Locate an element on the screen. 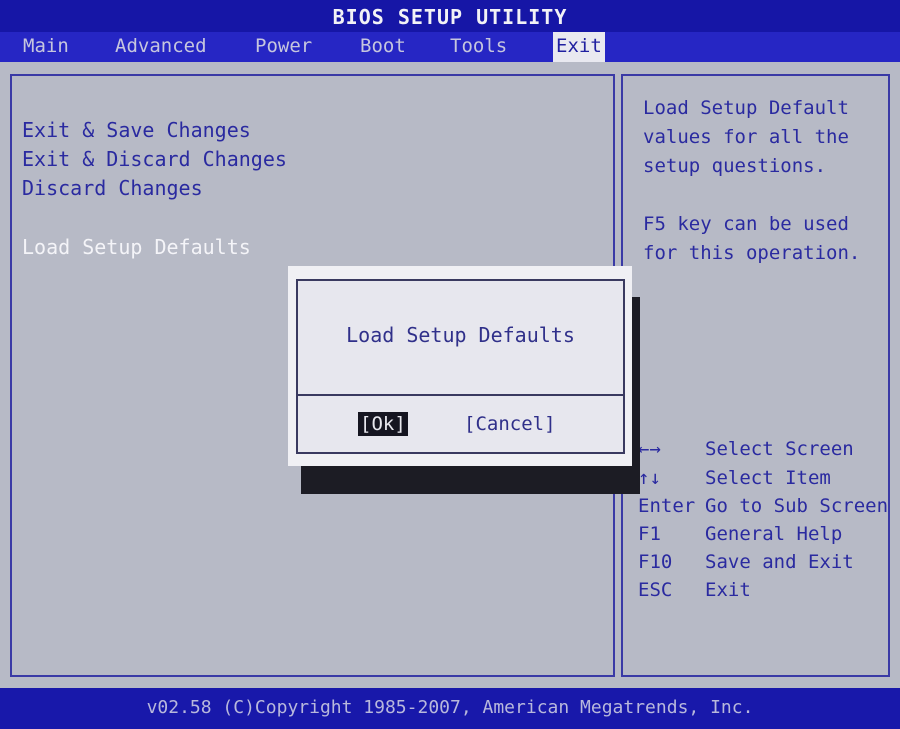 The height and width of the screenshot is (729, 900). option-load-setup-defaults: Load Setup Defaults is located at coordinates (136, 247).